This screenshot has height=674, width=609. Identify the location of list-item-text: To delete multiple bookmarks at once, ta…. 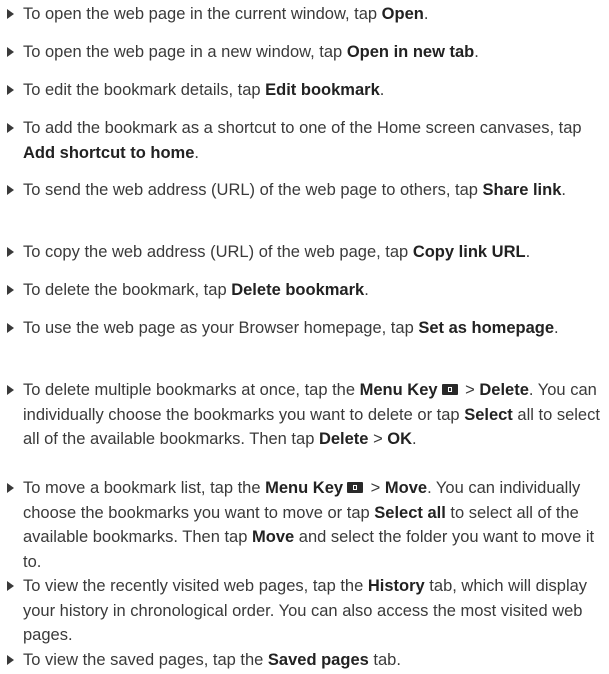
(315, 415).